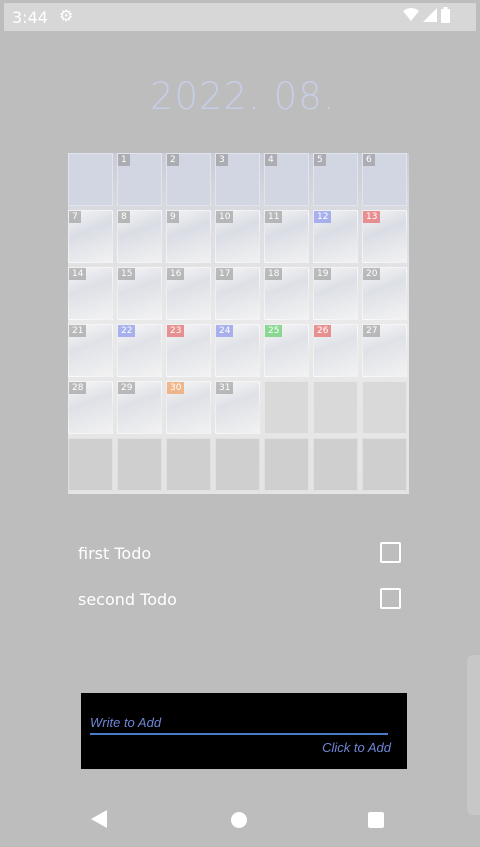  What do you see at coordinates (320, 160) in the screenshot?
I see `day-number: 5` at bounding box center [320, 160].